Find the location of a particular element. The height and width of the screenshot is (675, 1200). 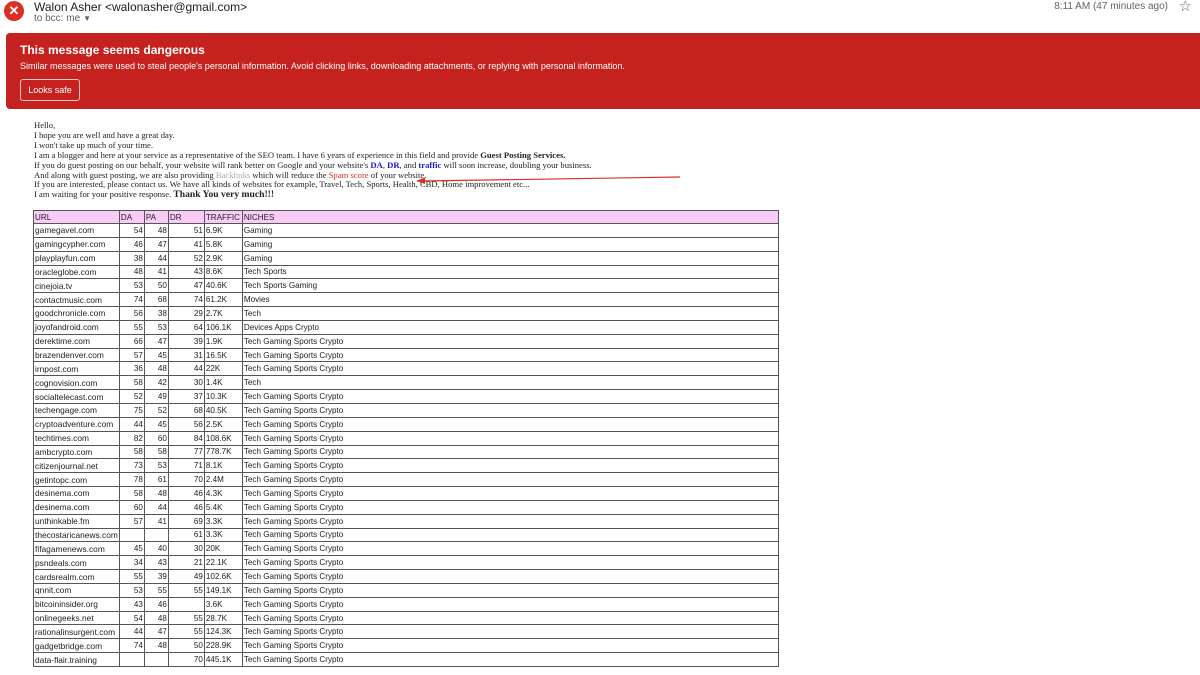

cell-pa is located at coordinates (156, 659).